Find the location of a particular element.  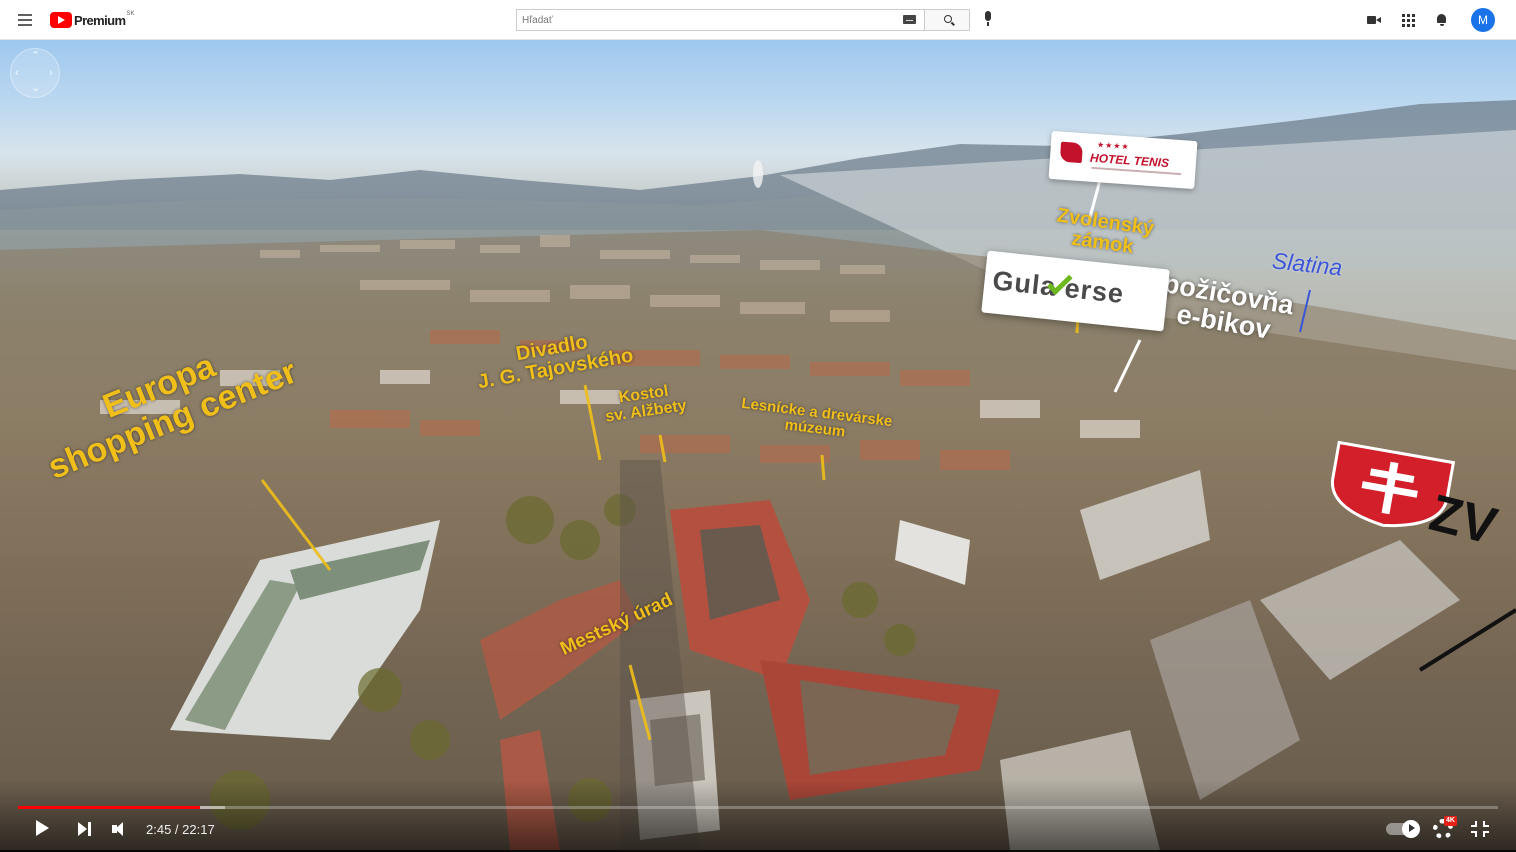

avatar: M is located at coordinates (1483, 20).